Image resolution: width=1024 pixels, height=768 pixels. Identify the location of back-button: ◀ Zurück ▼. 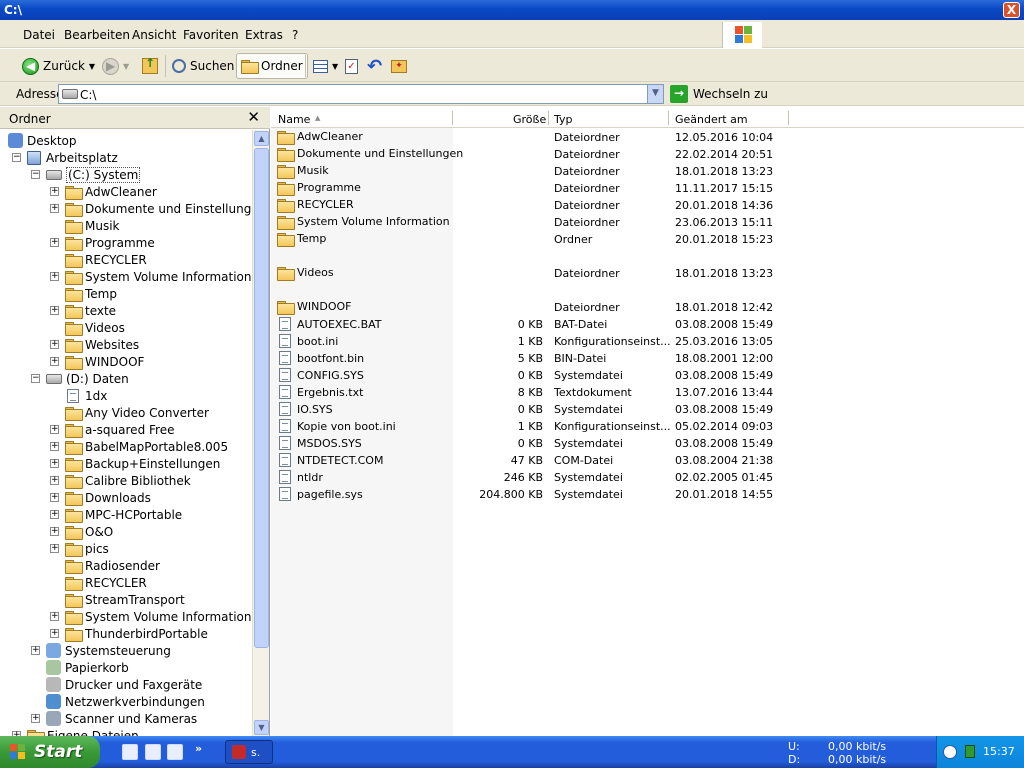
(58, 66).